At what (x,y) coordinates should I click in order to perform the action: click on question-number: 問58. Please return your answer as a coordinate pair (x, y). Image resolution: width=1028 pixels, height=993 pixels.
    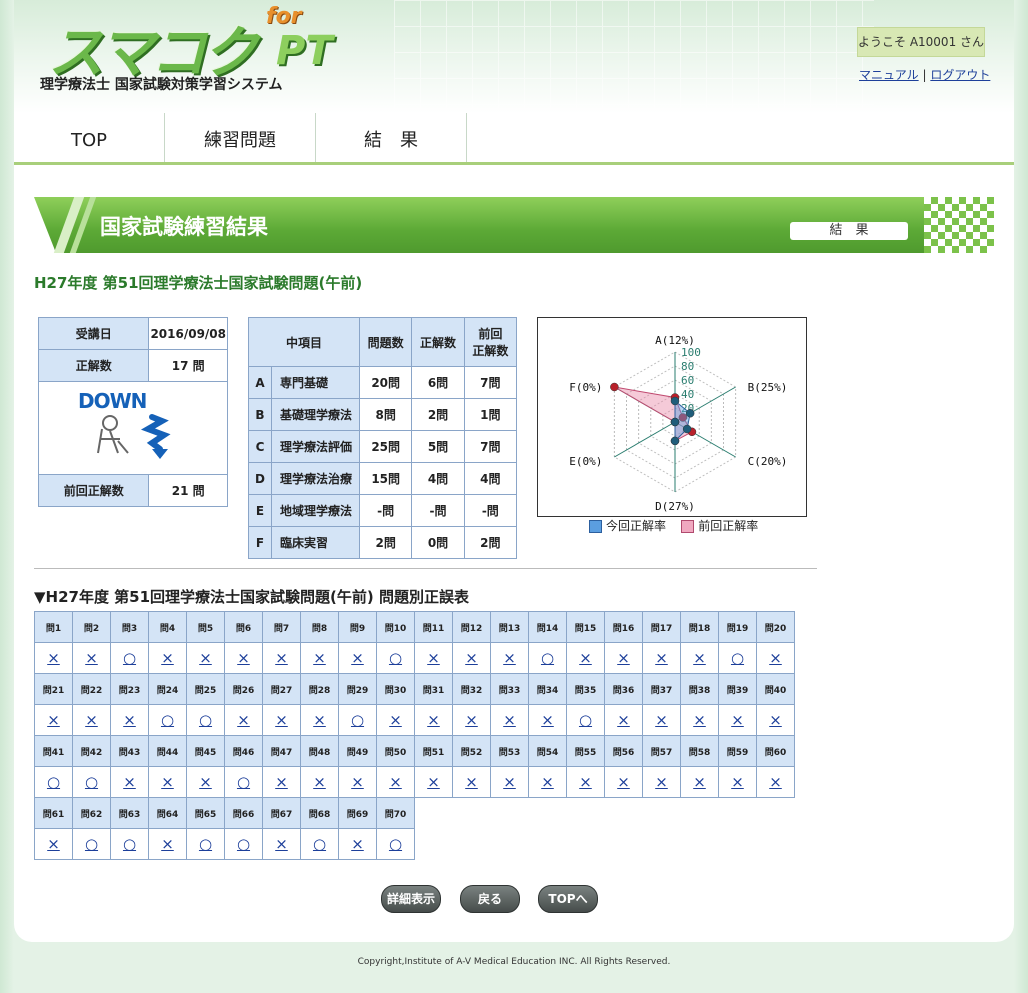
    Looking at the image, I should click on (699, 751).